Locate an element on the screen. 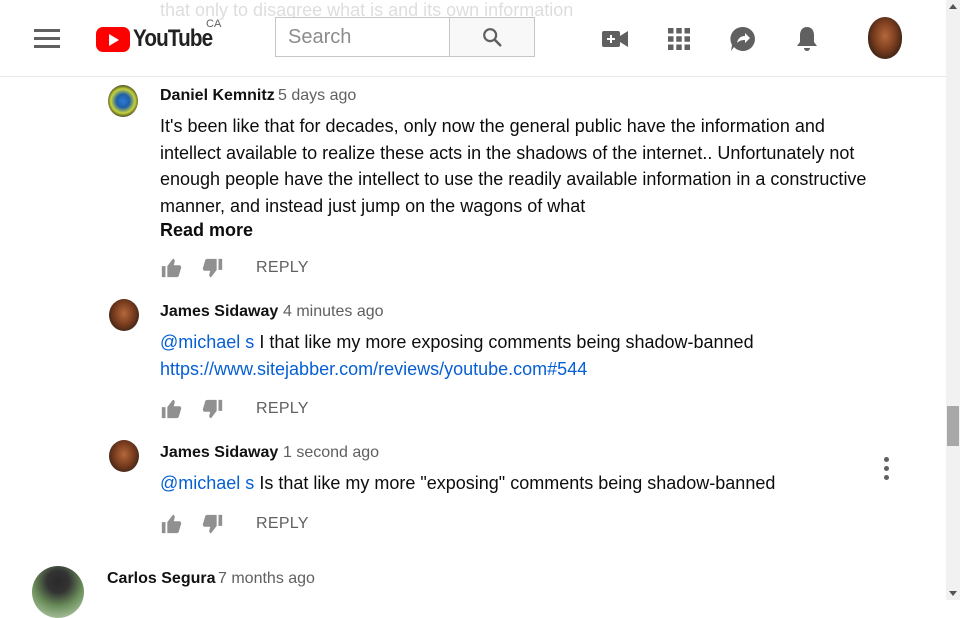 The width and height of the screenshot is (960, 618). scroll-thumb is located at coordinates (953, 426).